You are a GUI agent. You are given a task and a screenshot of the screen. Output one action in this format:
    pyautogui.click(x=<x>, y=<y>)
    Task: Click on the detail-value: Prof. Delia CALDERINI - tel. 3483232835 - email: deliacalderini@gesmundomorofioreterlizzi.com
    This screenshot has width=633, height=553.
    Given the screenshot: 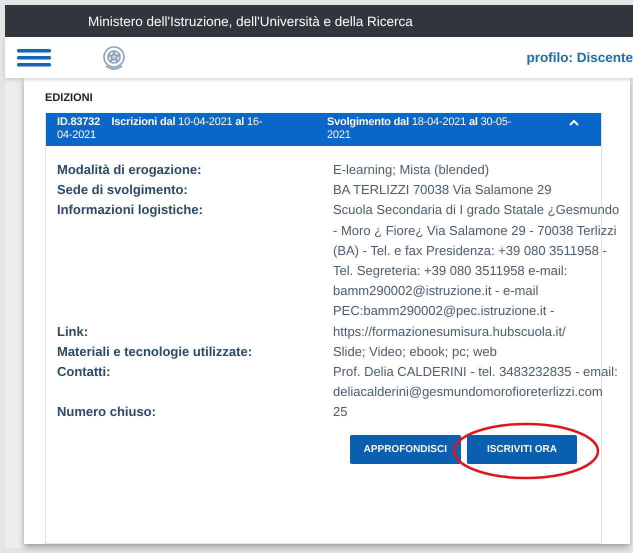 What is the action you would take?
    pyautogui.click(x=476, y=382)
    